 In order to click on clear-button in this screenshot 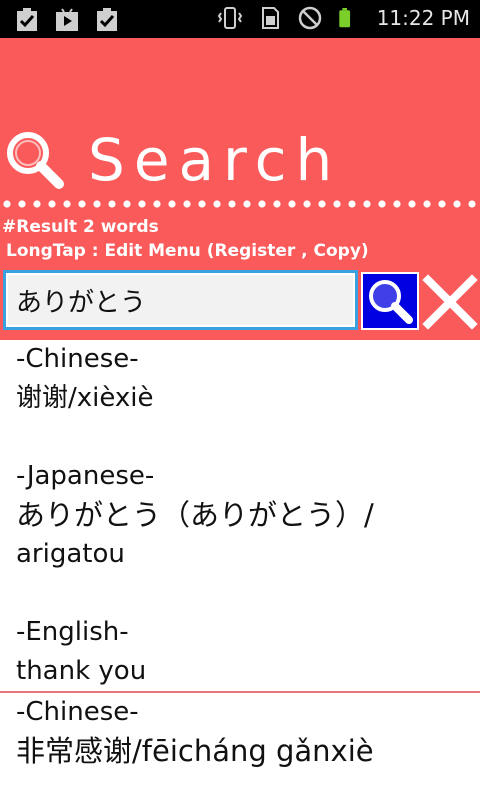, I will do `click(450, 302)`.